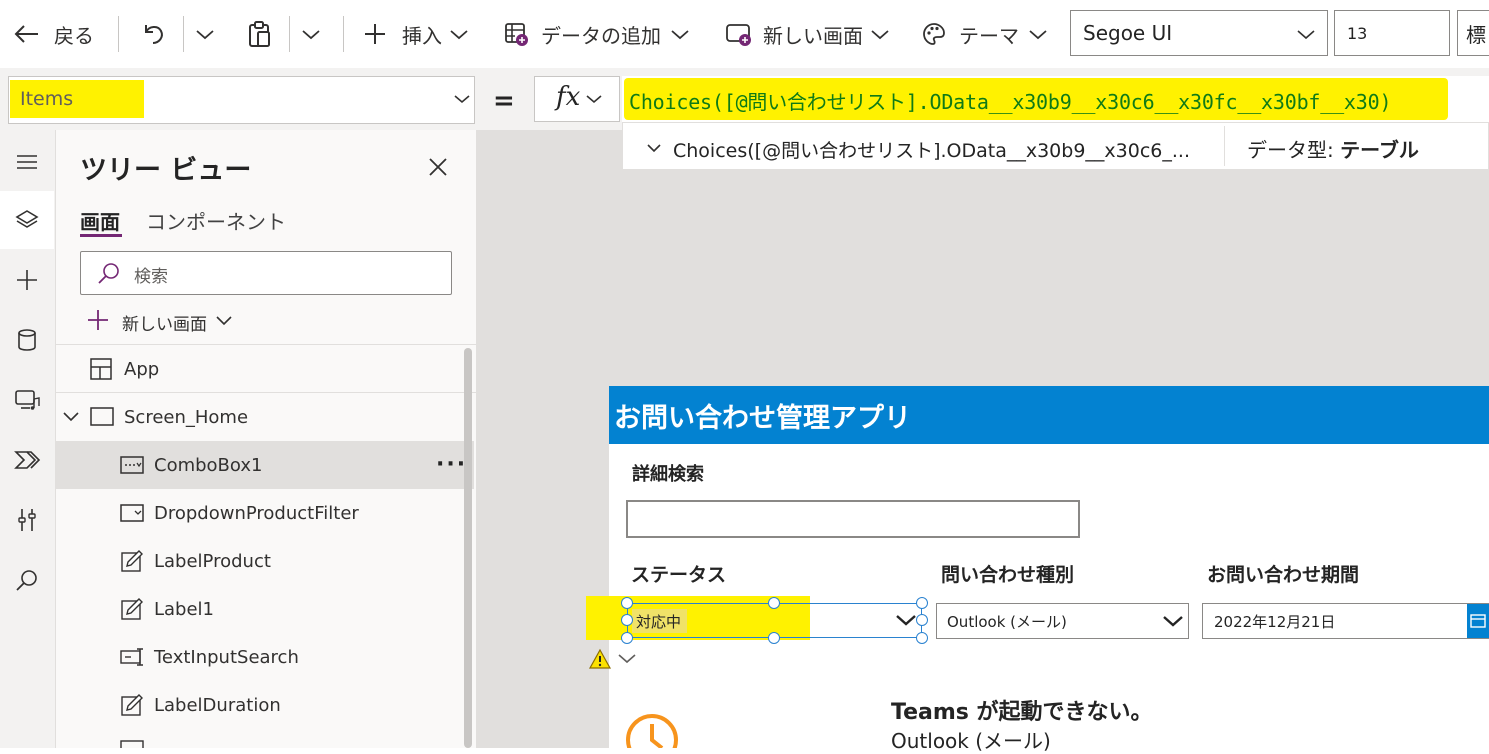  I want to click on media-icon, so click(27, 400).